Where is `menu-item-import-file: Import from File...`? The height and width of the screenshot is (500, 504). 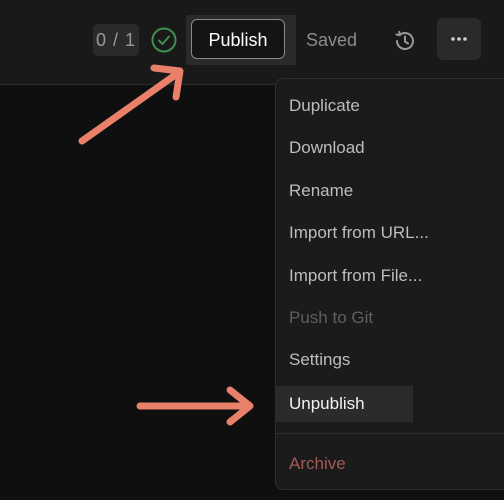 menu-item-import-file: Import from File... is located at coordinates (390, 276).